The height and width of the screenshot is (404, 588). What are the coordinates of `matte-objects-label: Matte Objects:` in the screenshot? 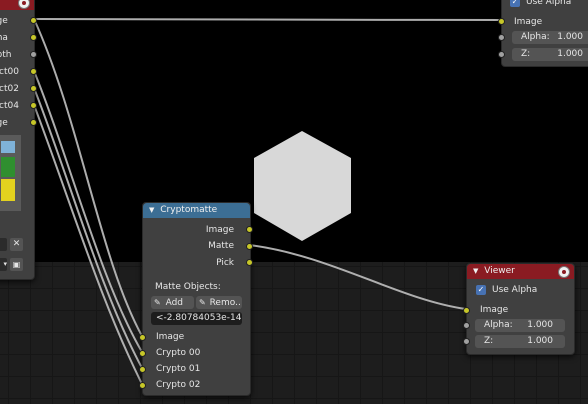 It's located at (188, 287).